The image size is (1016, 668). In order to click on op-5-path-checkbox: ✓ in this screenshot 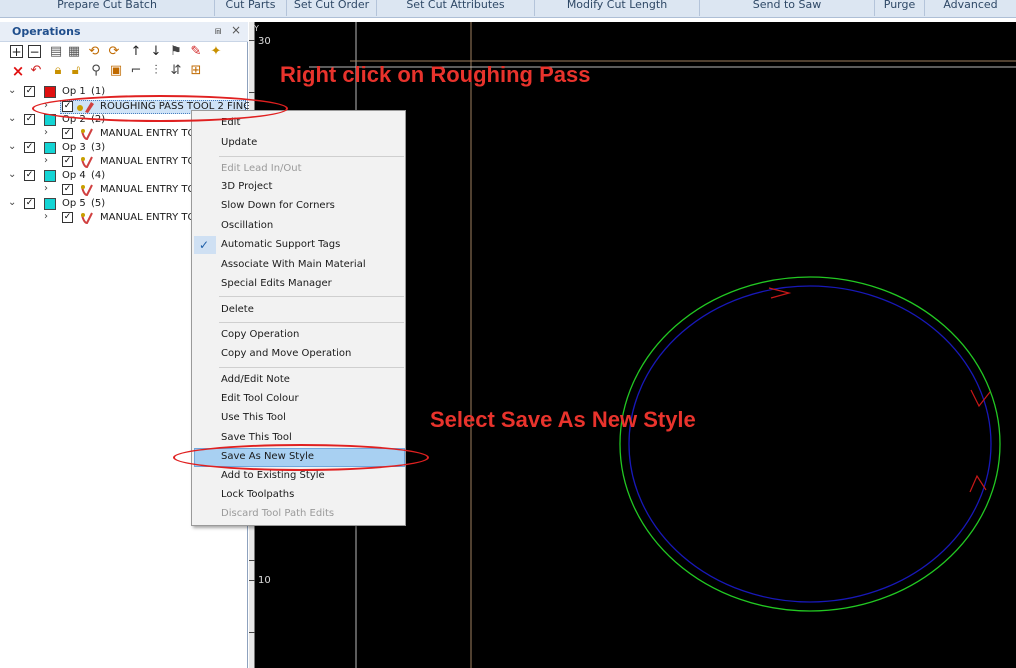, I will do `click(67, 217)`.